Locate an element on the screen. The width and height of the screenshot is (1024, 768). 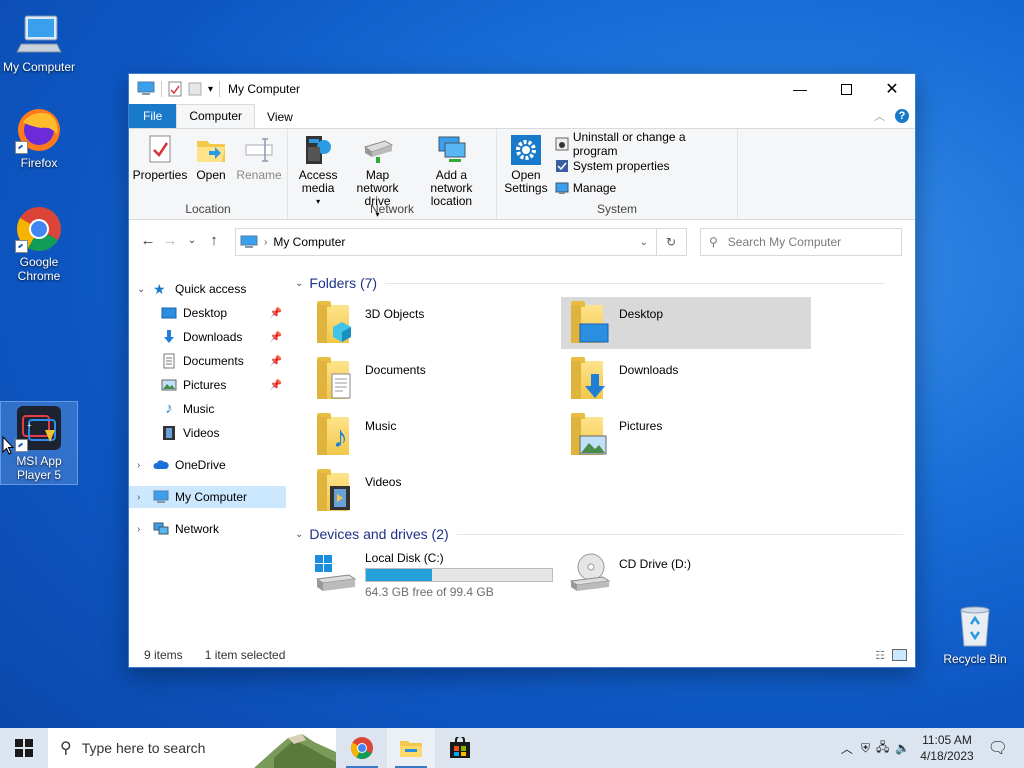
desktop-icon-recycle-bin: Recycle Bin is located at coordinates (975, 634).